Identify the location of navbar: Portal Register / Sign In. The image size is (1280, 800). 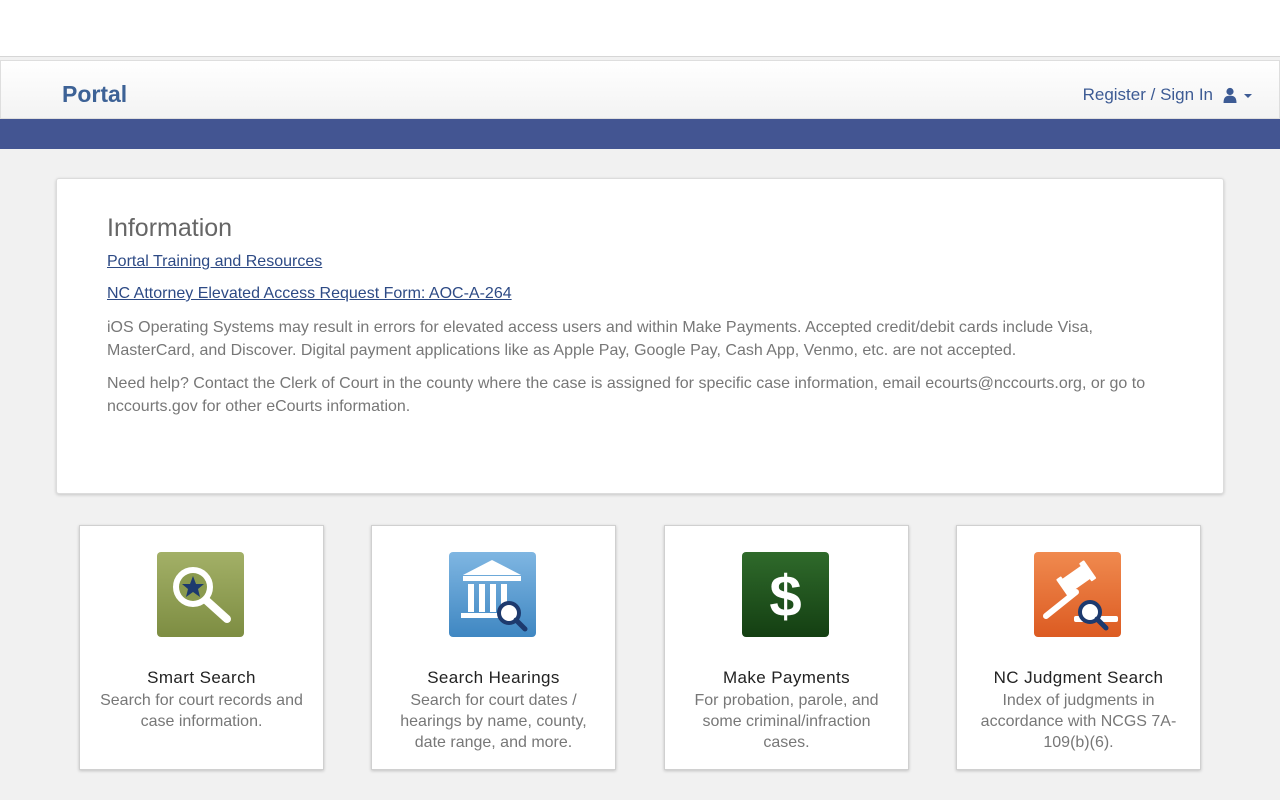
(640, 89).